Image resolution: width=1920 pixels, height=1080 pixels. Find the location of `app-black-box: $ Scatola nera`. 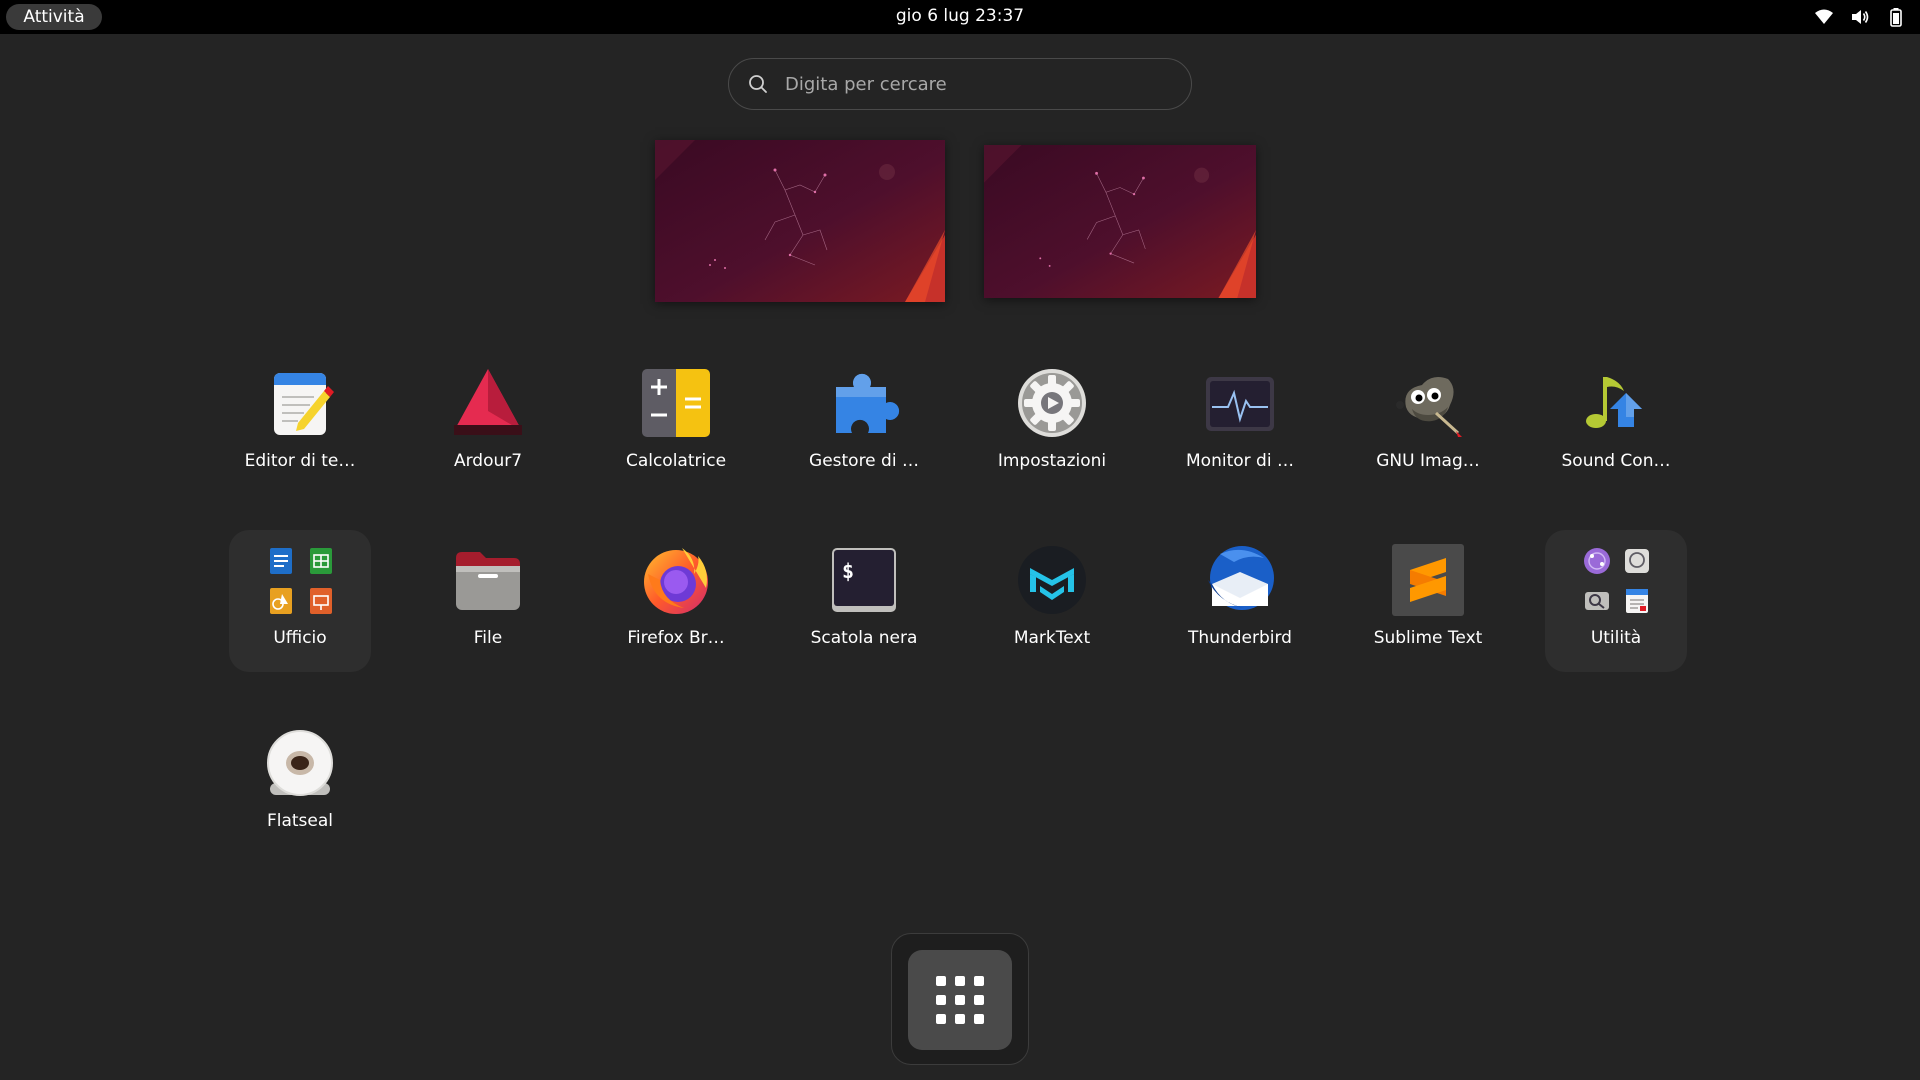

app-black-box: $ Scatola nera is located at coordinates (864, 601).